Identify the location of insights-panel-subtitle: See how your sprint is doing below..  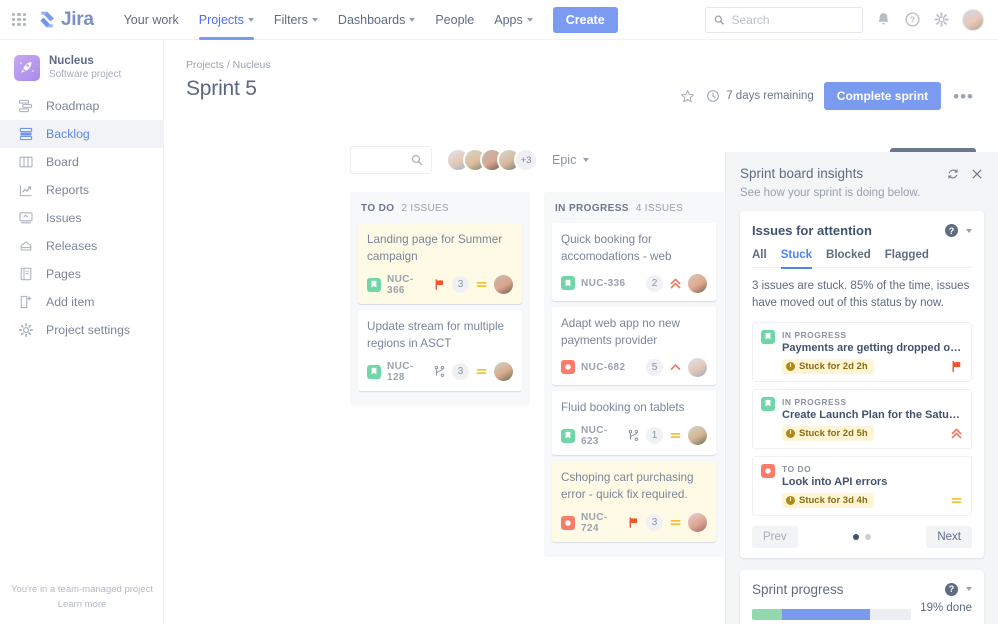
(830, 193).